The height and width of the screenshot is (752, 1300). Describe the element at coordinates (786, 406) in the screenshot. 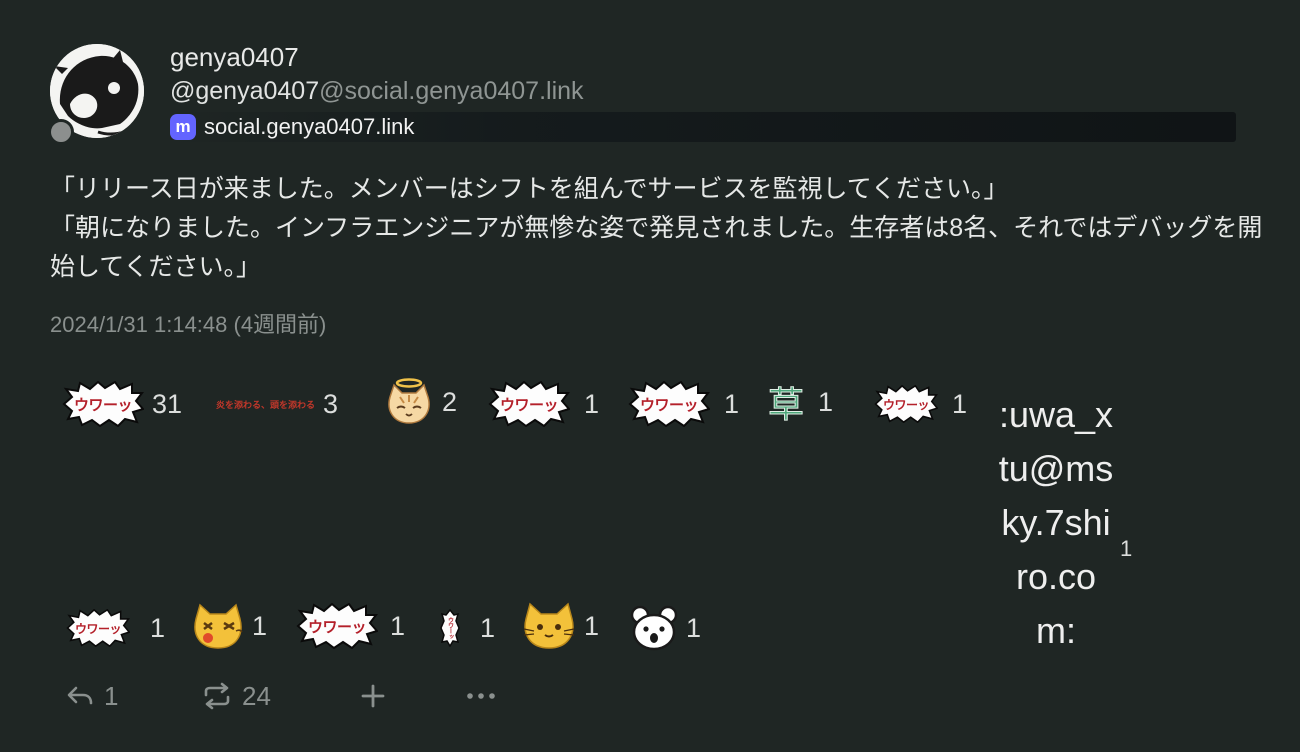

I see `reaction-label: 草` at that location.